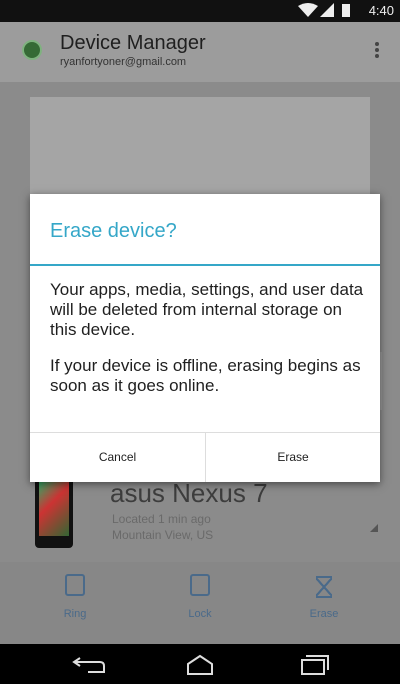  What do you see at coordinates (377, 52) in the screenshot?
I see `overflow-menu-icon` at bounding box center [377, 52].